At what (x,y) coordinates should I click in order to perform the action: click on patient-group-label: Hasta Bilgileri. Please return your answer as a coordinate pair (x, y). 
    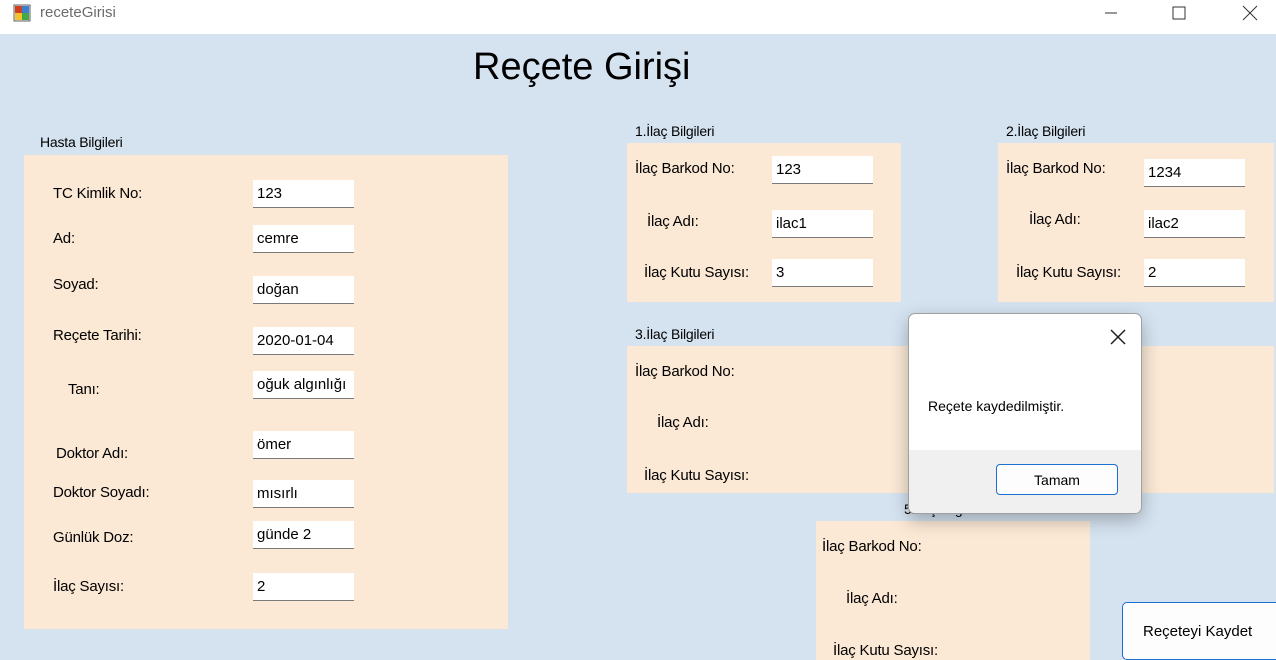
    Looking at the image, I should click on (81, 142).